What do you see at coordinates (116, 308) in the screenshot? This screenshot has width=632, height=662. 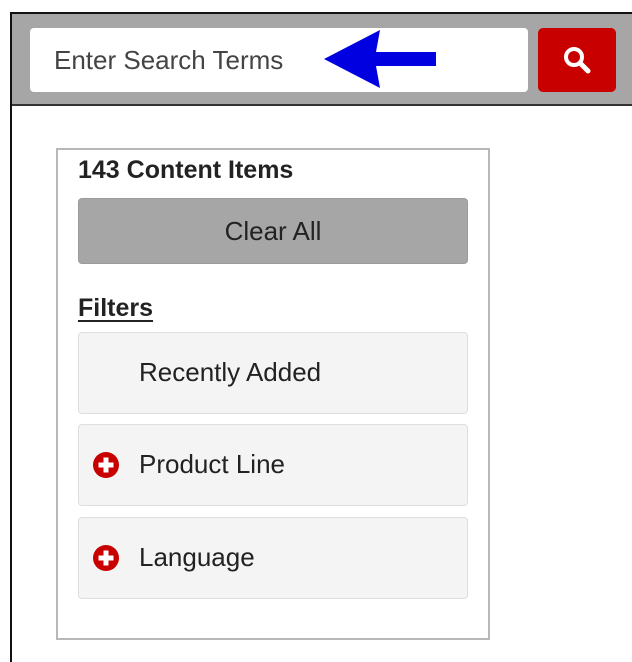 I see `filters-heading: Filters` at bounding box center [116, 308].